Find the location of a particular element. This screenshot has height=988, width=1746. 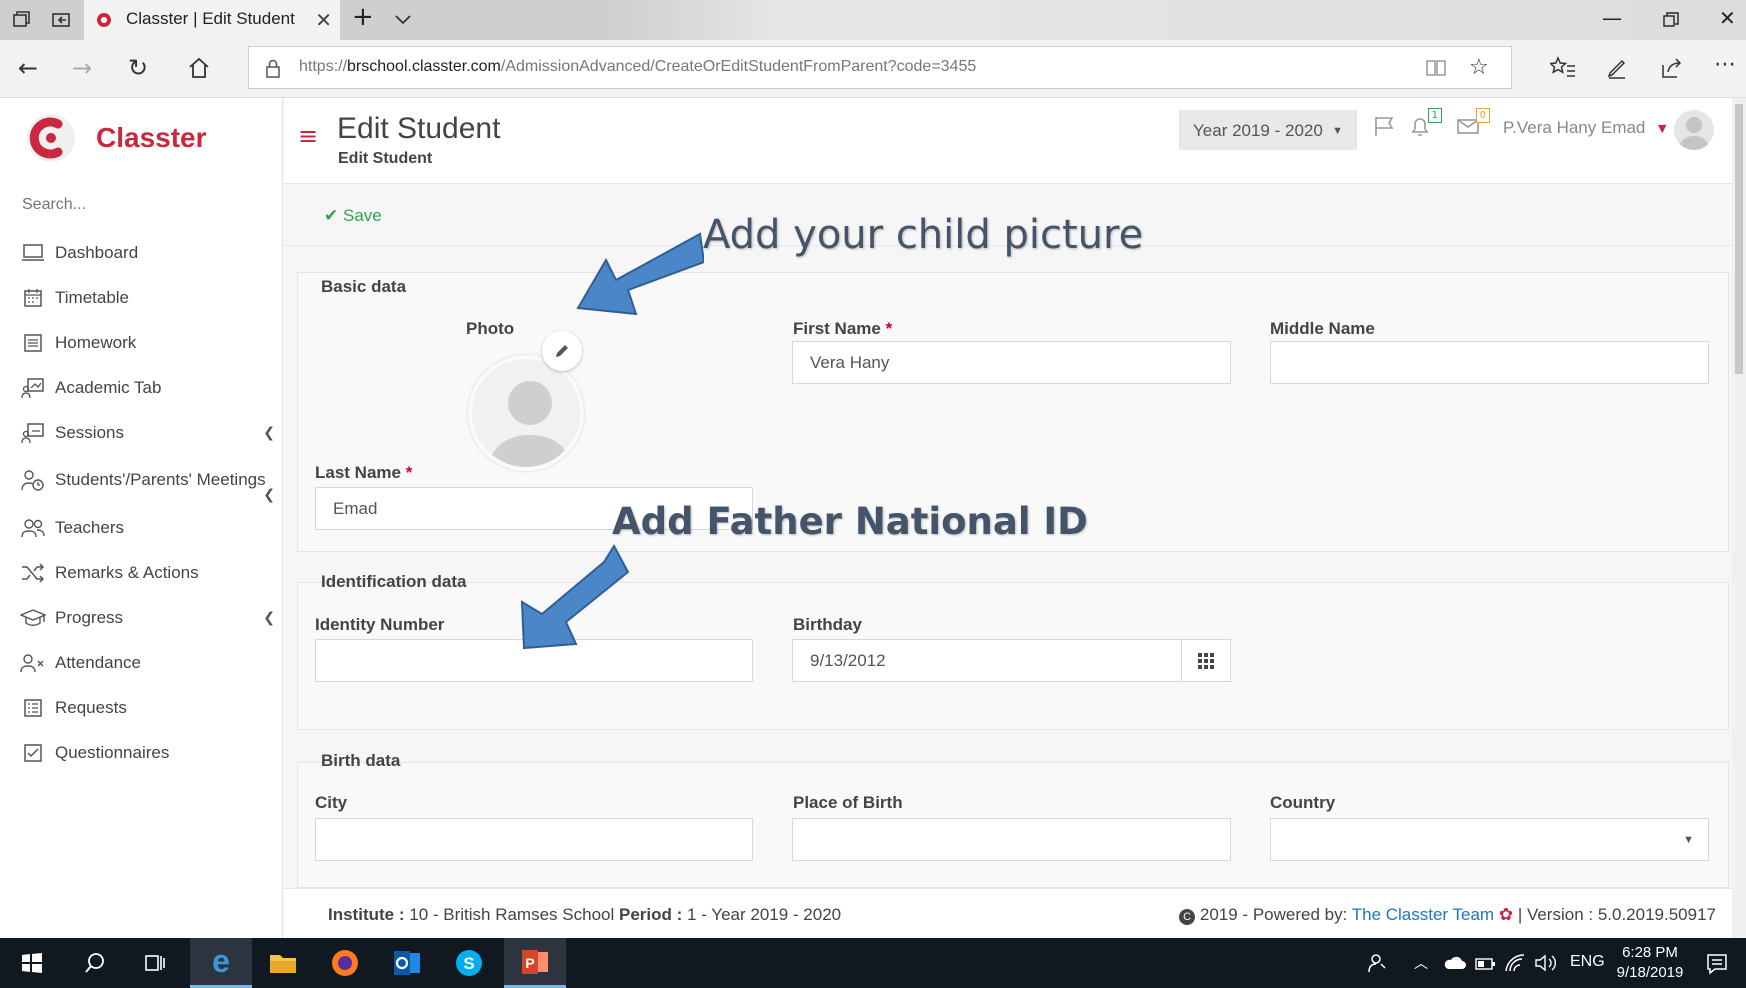

clock-time: 6:28 PM is located at coordinates (1650, 952).